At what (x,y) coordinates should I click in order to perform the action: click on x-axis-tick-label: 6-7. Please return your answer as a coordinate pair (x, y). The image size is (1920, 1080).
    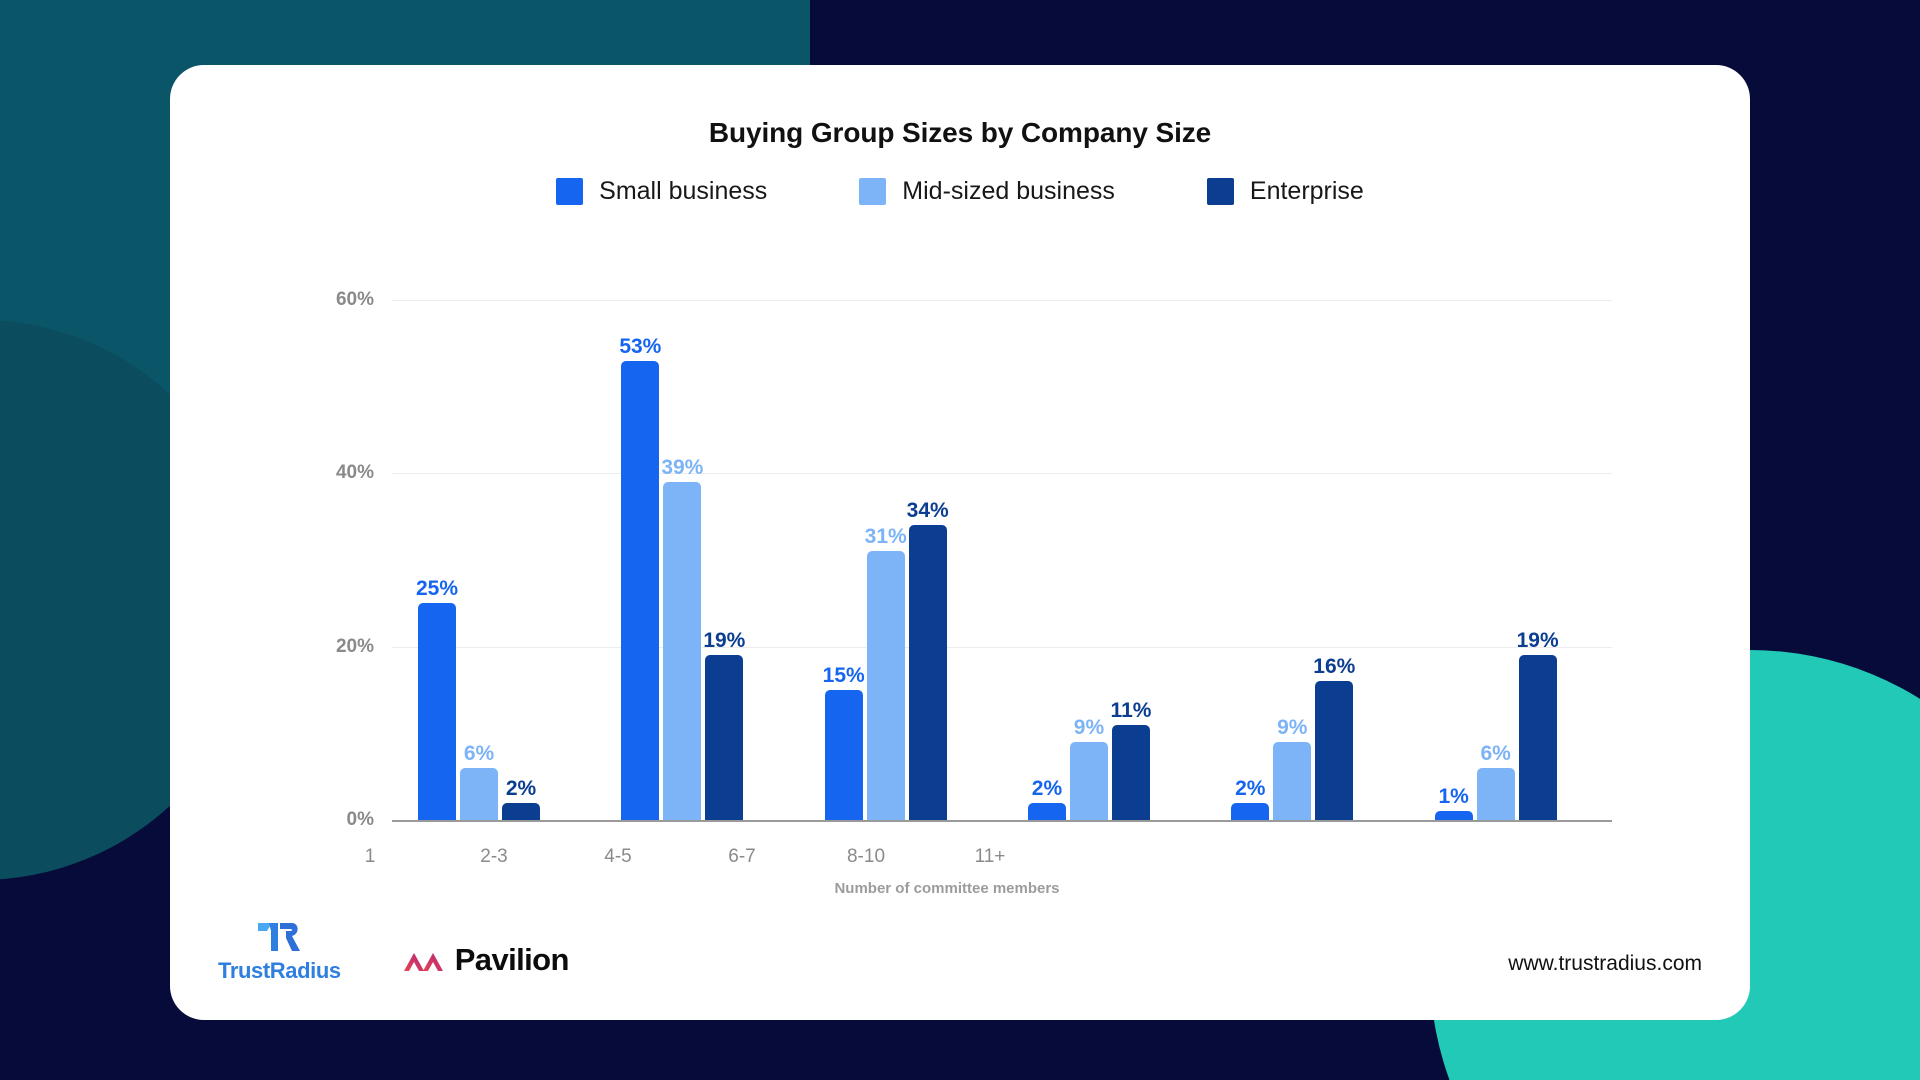
    Looking at the image, I should click on (742, 856).